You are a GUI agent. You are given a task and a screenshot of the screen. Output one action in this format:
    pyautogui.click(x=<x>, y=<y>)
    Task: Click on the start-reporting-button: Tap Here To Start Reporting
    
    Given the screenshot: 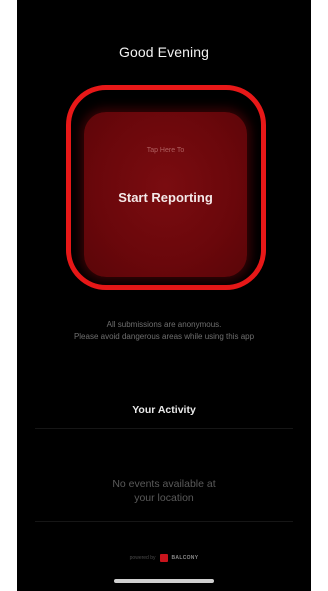 What is the action you would take?
    pyautogui.click(x=165, y=194)
    